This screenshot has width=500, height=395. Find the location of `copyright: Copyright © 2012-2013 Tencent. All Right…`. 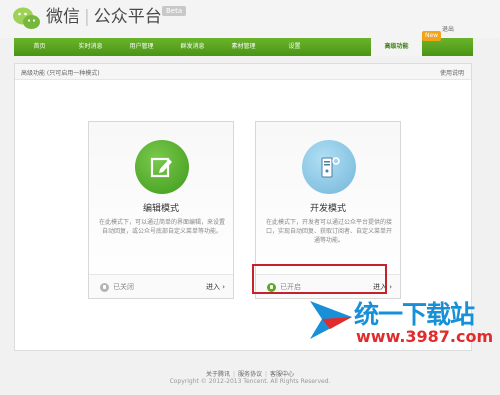

copyright: Copyright © 2012-2013 Tencent. All Right… is located at coordinates (250, 381).